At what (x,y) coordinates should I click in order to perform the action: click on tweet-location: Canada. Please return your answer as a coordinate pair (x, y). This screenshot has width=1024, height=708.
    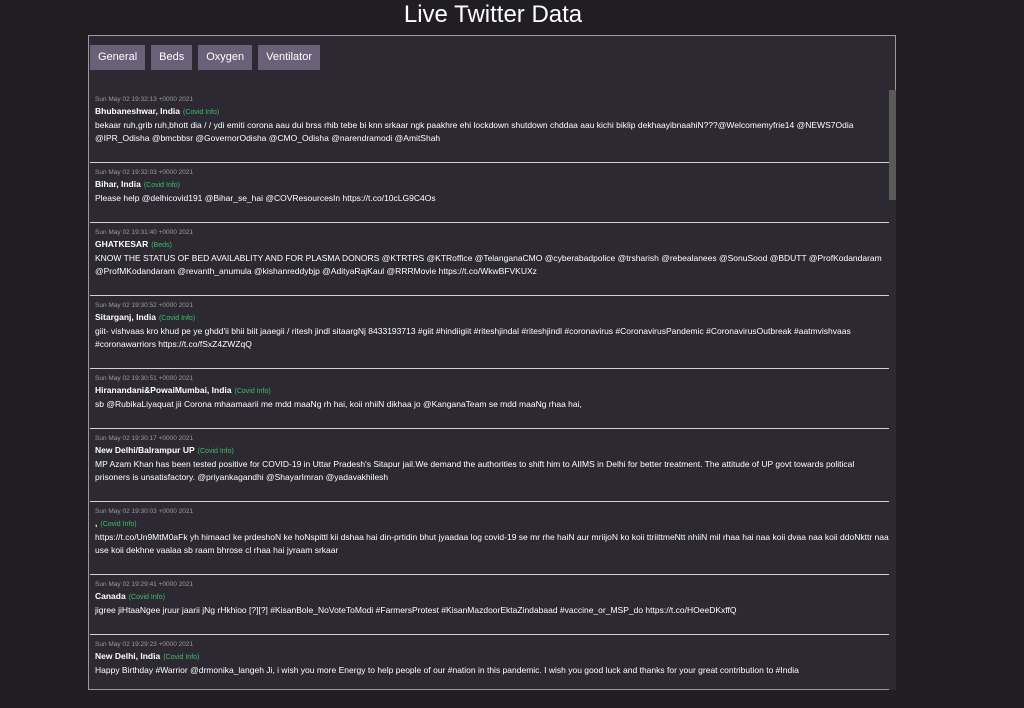
    Looking at the image, I should click on (110, 596).